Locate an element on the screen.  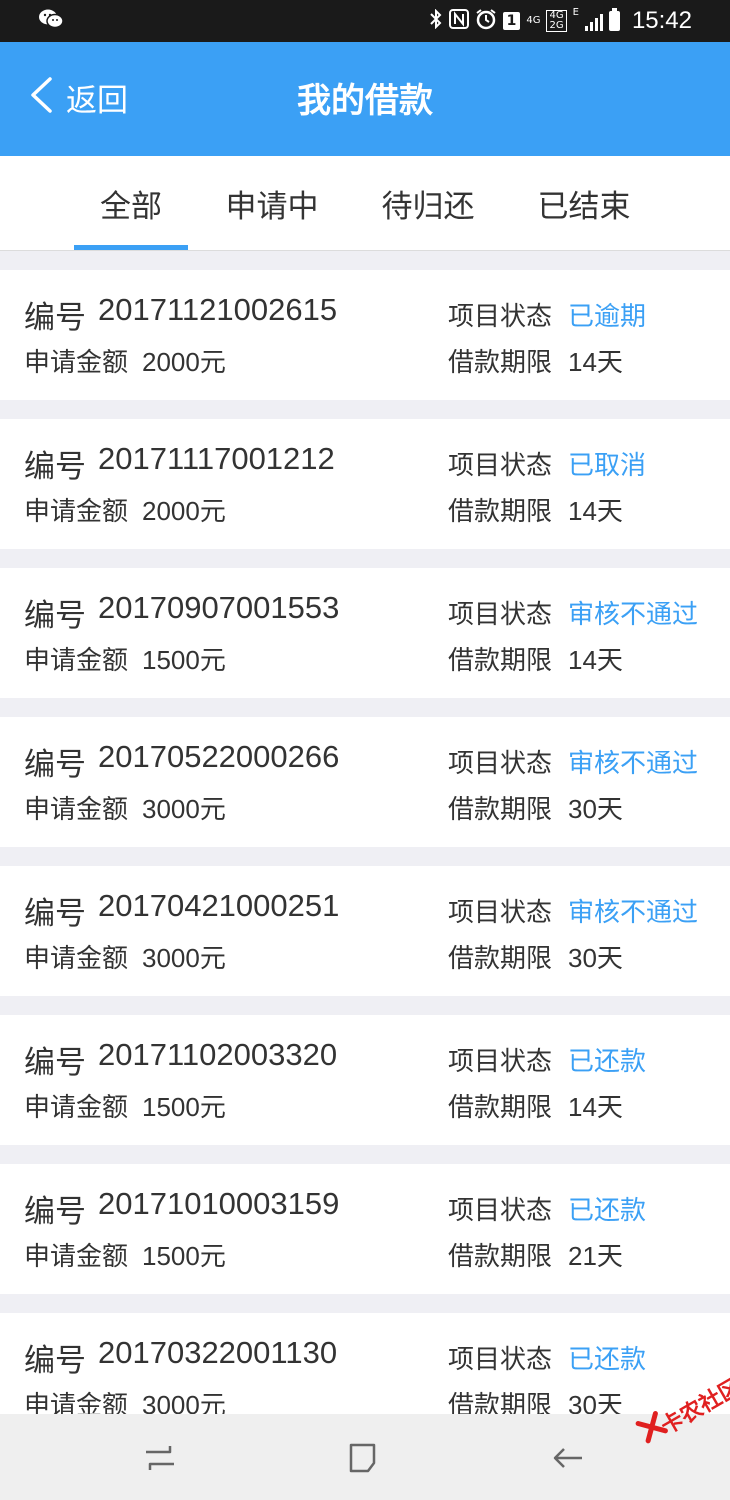
status-value: 已取消 is located at coordinates (607, 466).